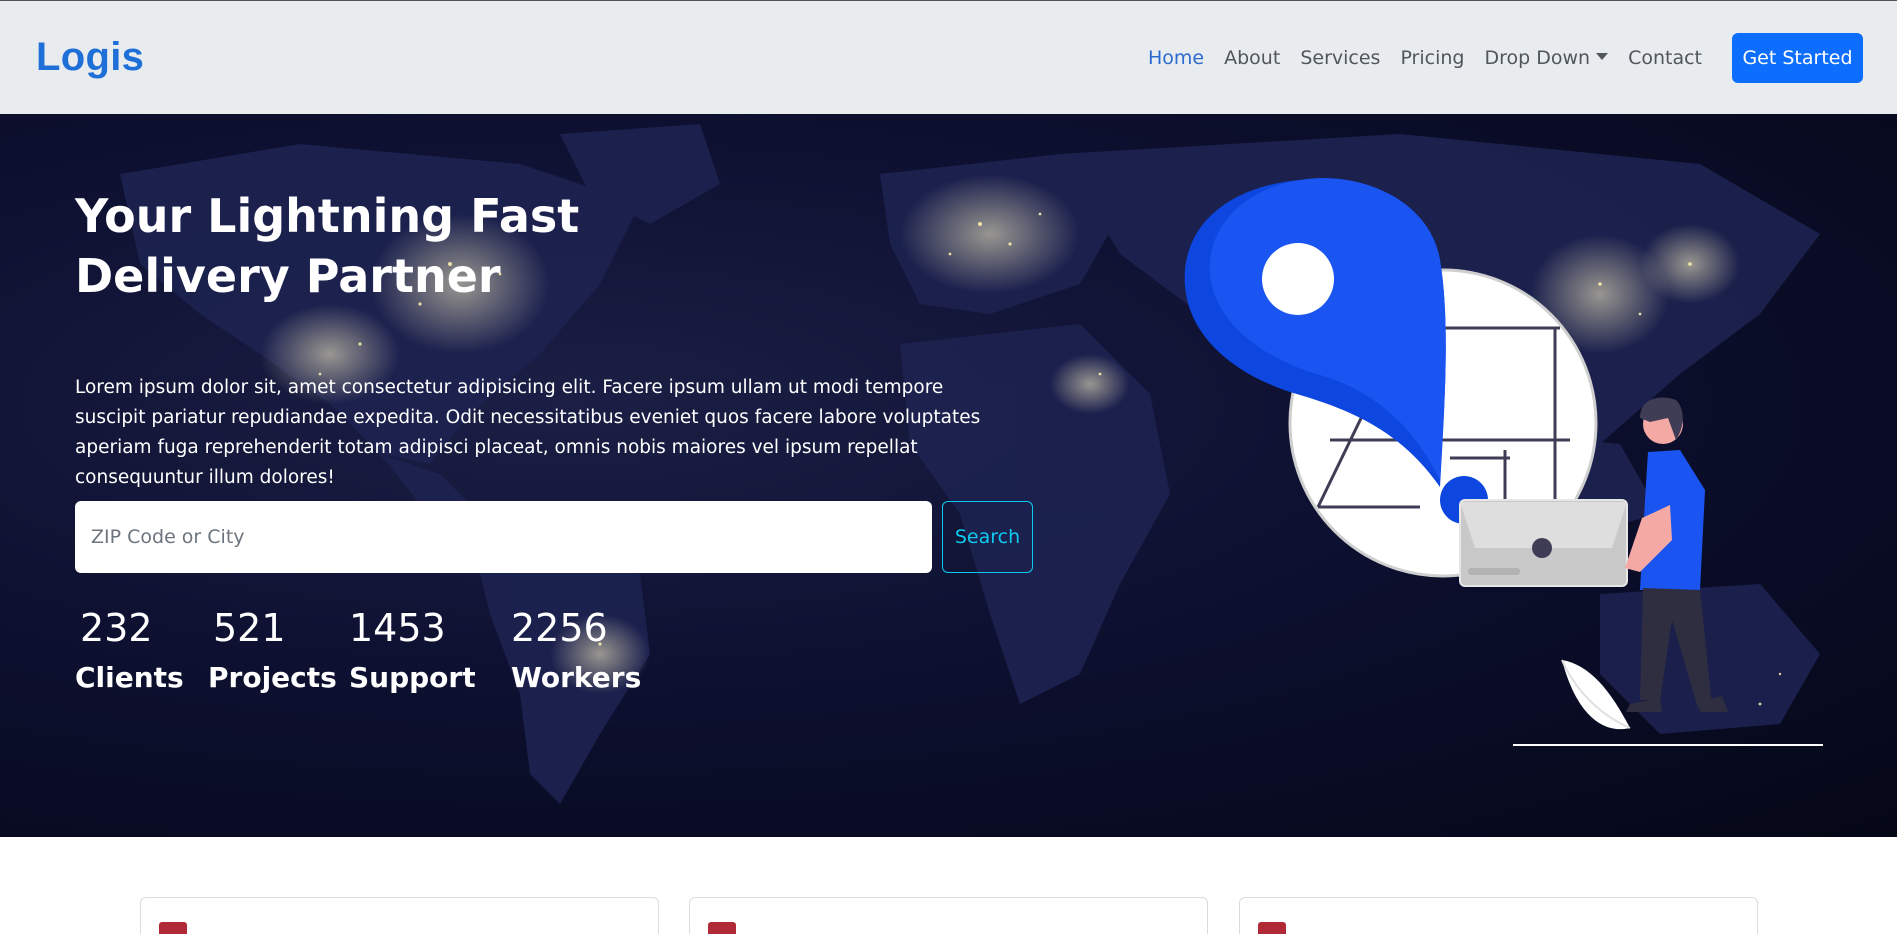 This screenshot has width=1897, height=934. What do you see at coordinates (327, 216) in the screenshot?
I see `hero-title-line1: Your Lightning Fast` at bounding box center [327, 216].